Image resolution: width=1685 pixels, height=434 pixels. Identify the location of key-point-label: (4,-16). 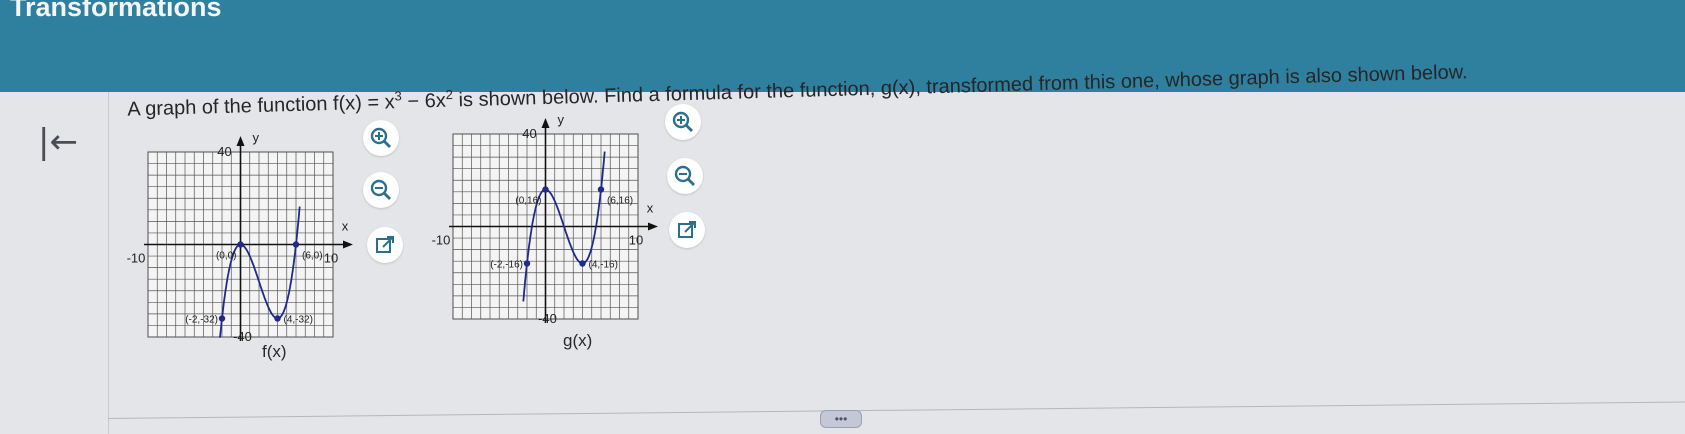
(603, 265).